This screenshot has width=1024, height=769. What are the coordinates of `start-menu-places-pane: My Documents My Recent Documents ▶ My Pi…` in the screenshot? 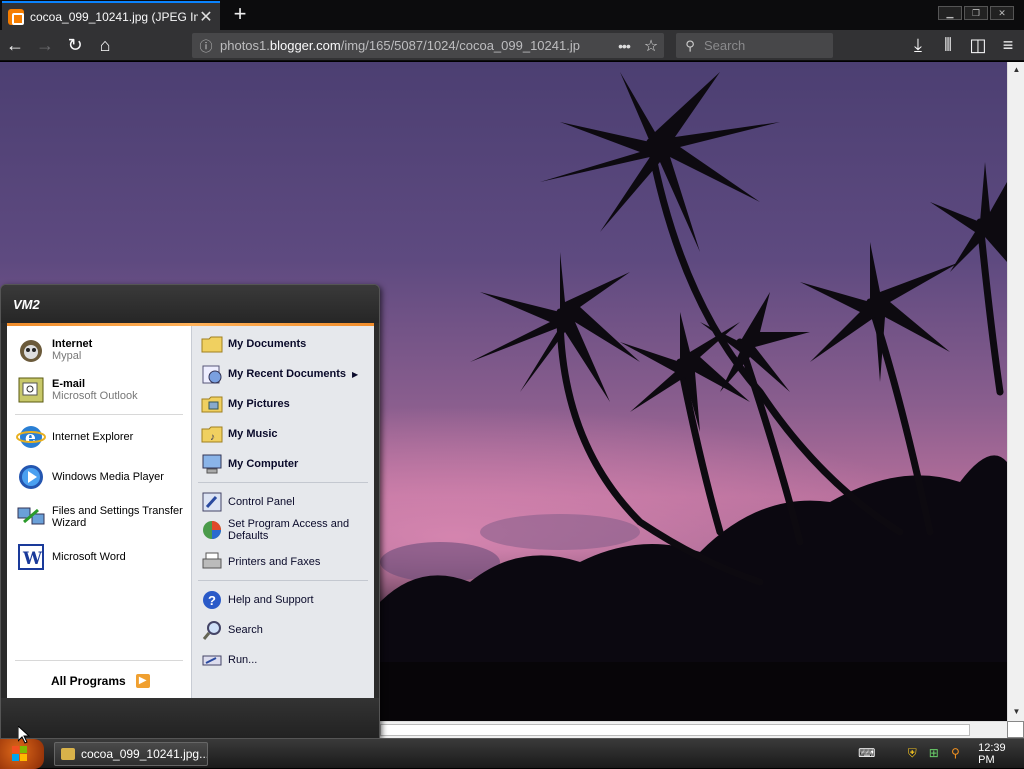 It's located at (282, 512).